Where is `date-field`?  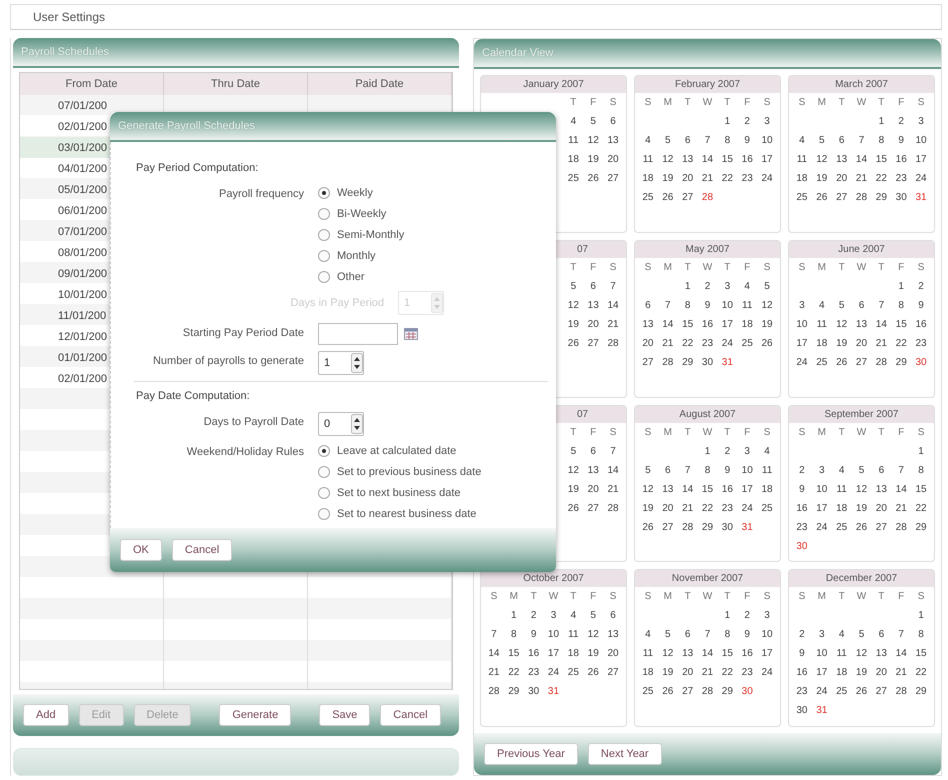 date-field is located at coordinates (358, 334).